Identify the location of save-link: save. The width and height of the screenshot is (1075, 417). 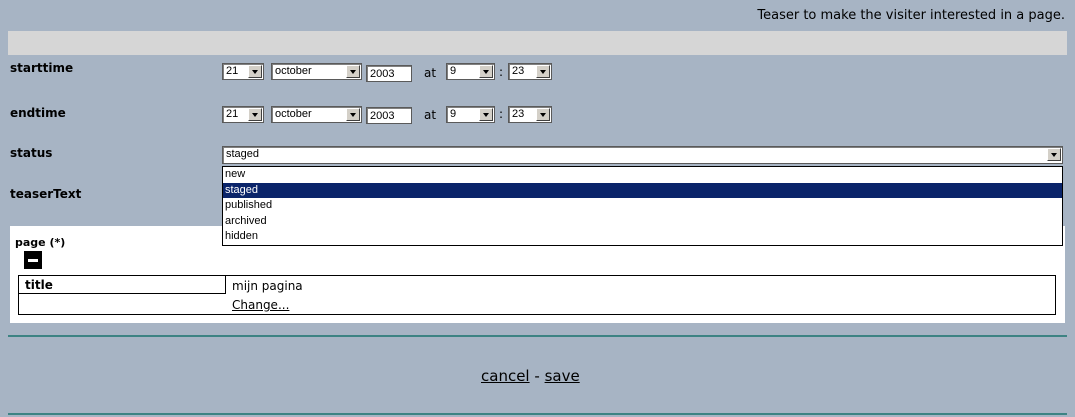
(562, 376).